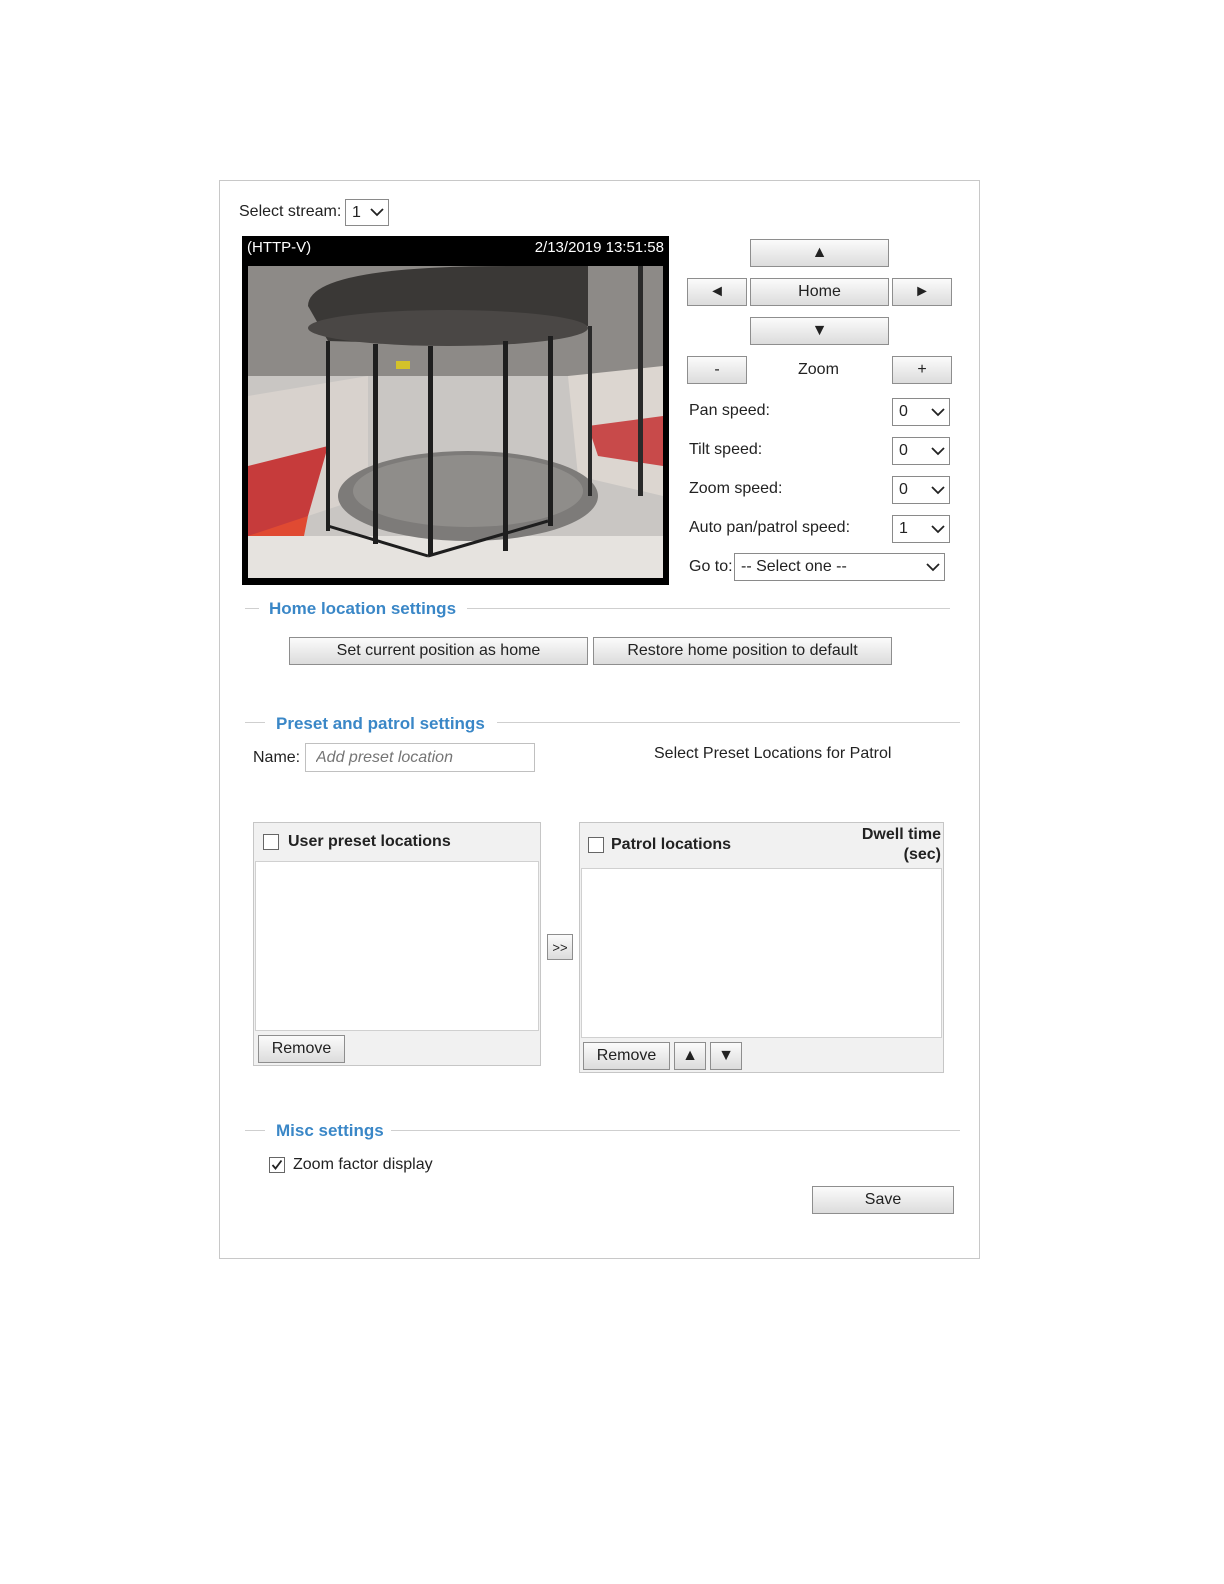 This screenshot has height=1584, width=1224. Describe the element at coordinates (711, 566) in the screenshot. I see `goto-label: Go to:` at that location.